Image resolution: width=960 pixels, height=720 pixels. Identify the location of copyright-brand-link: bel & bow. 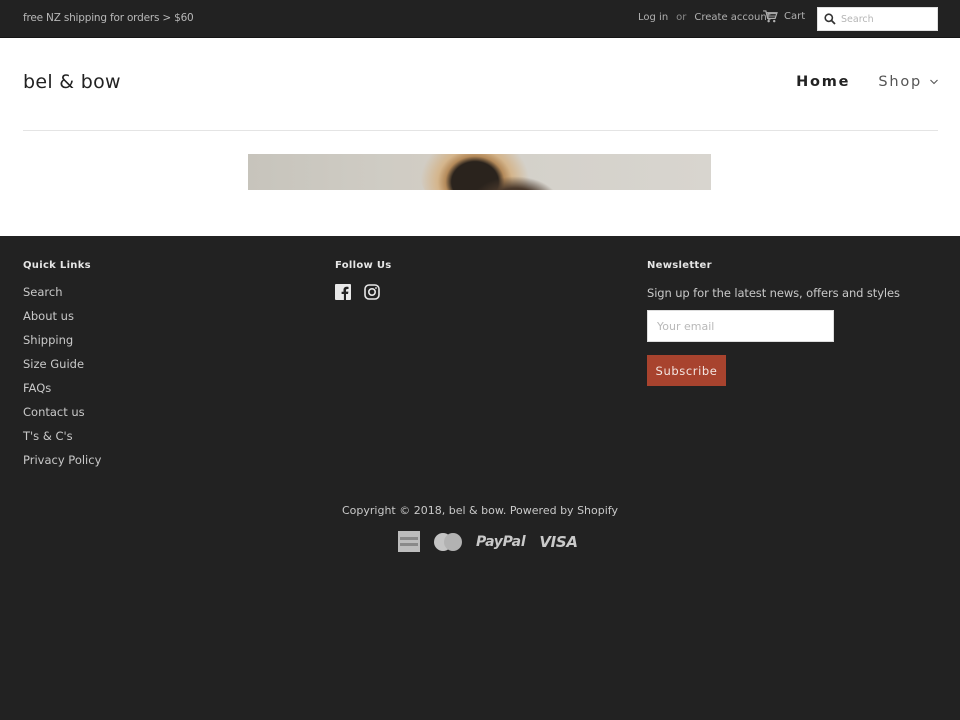
(476, 510).